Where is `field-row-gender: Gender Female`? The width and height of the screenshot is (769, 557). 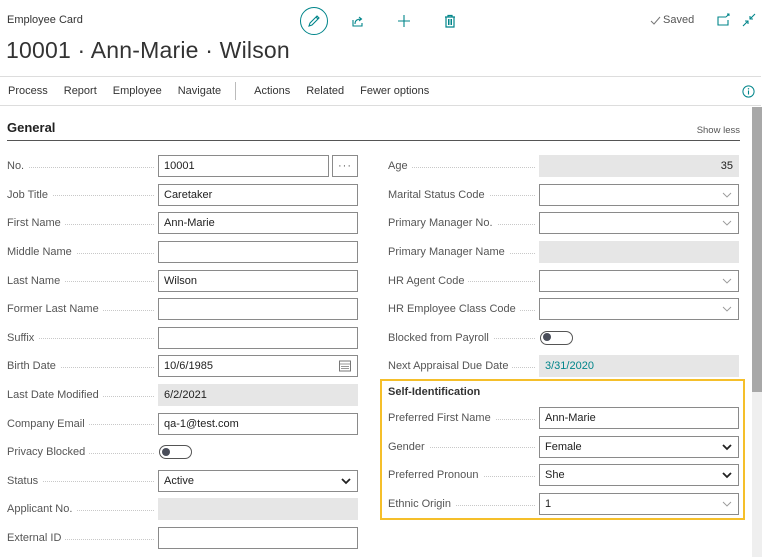
field-row-gender: Gender Female is located at coordinates (563, 447).